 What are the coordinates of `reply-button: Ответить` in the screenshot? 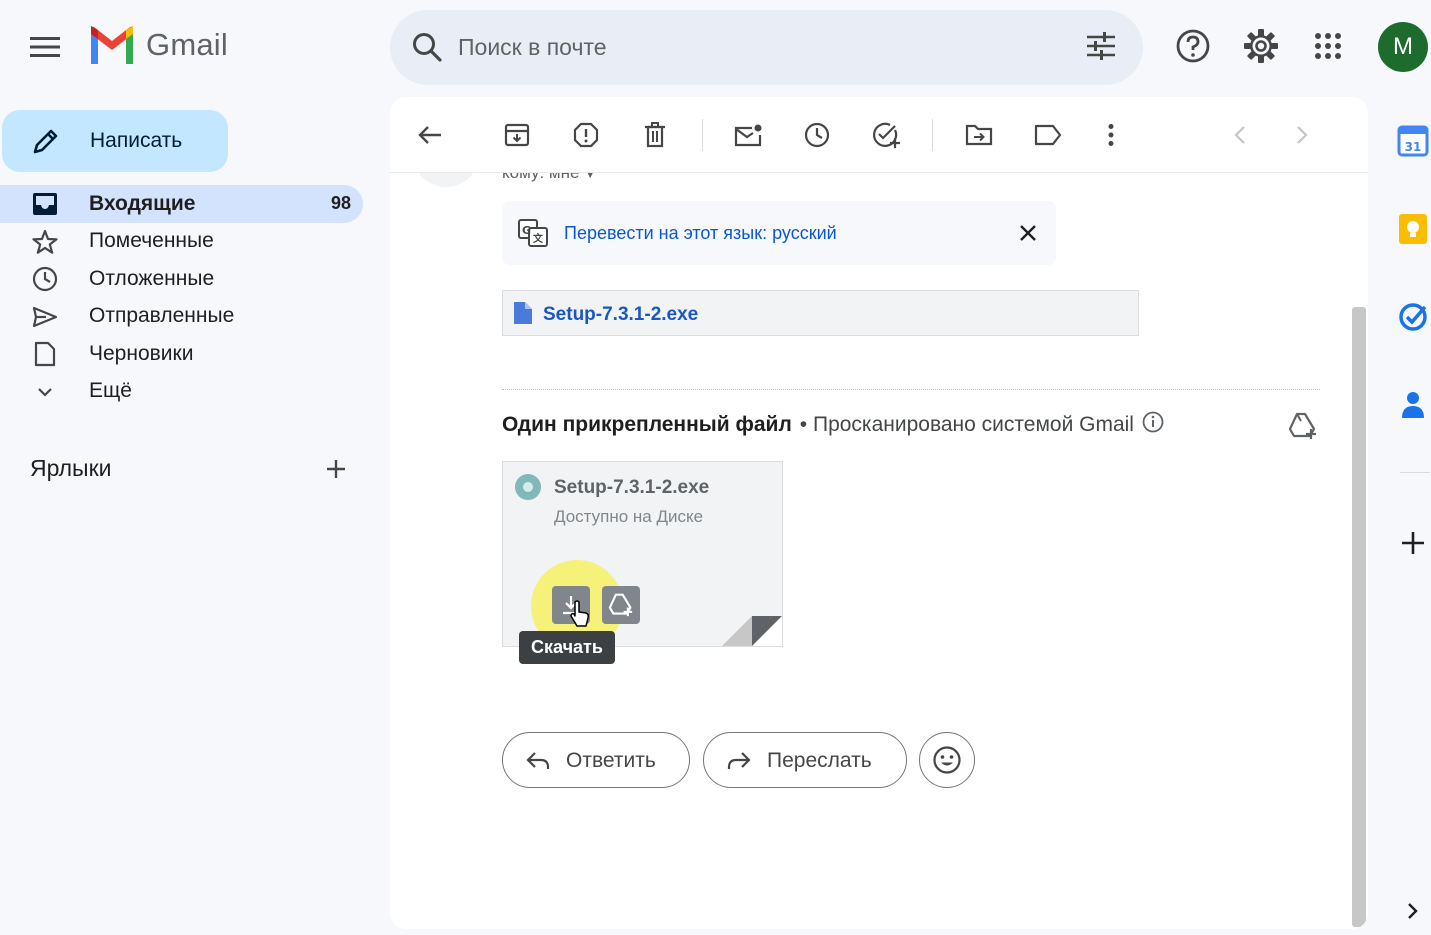 It's located at (596, 760).